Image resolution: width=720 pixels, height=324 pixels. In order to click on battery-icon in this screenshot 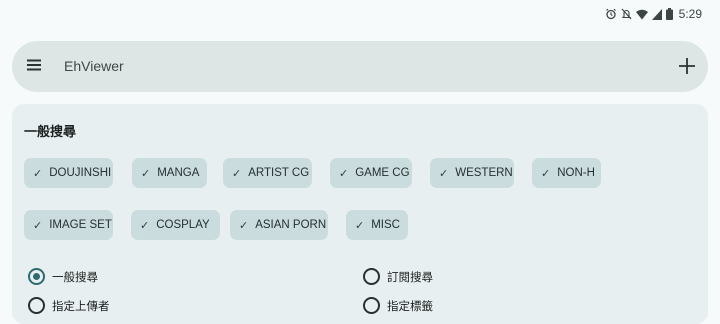, I will do `click(669, 14)`.